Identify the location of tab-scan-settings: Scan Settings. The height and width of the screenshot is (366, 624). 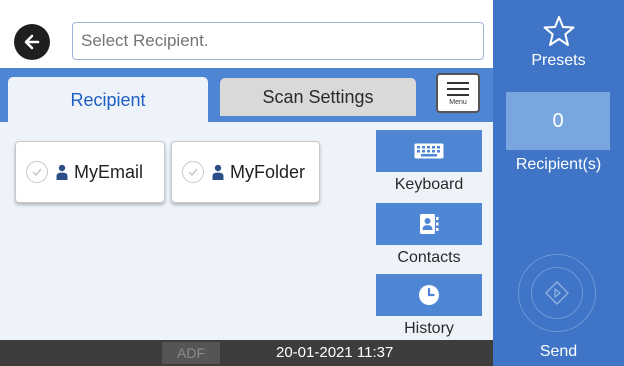
(318, 97).